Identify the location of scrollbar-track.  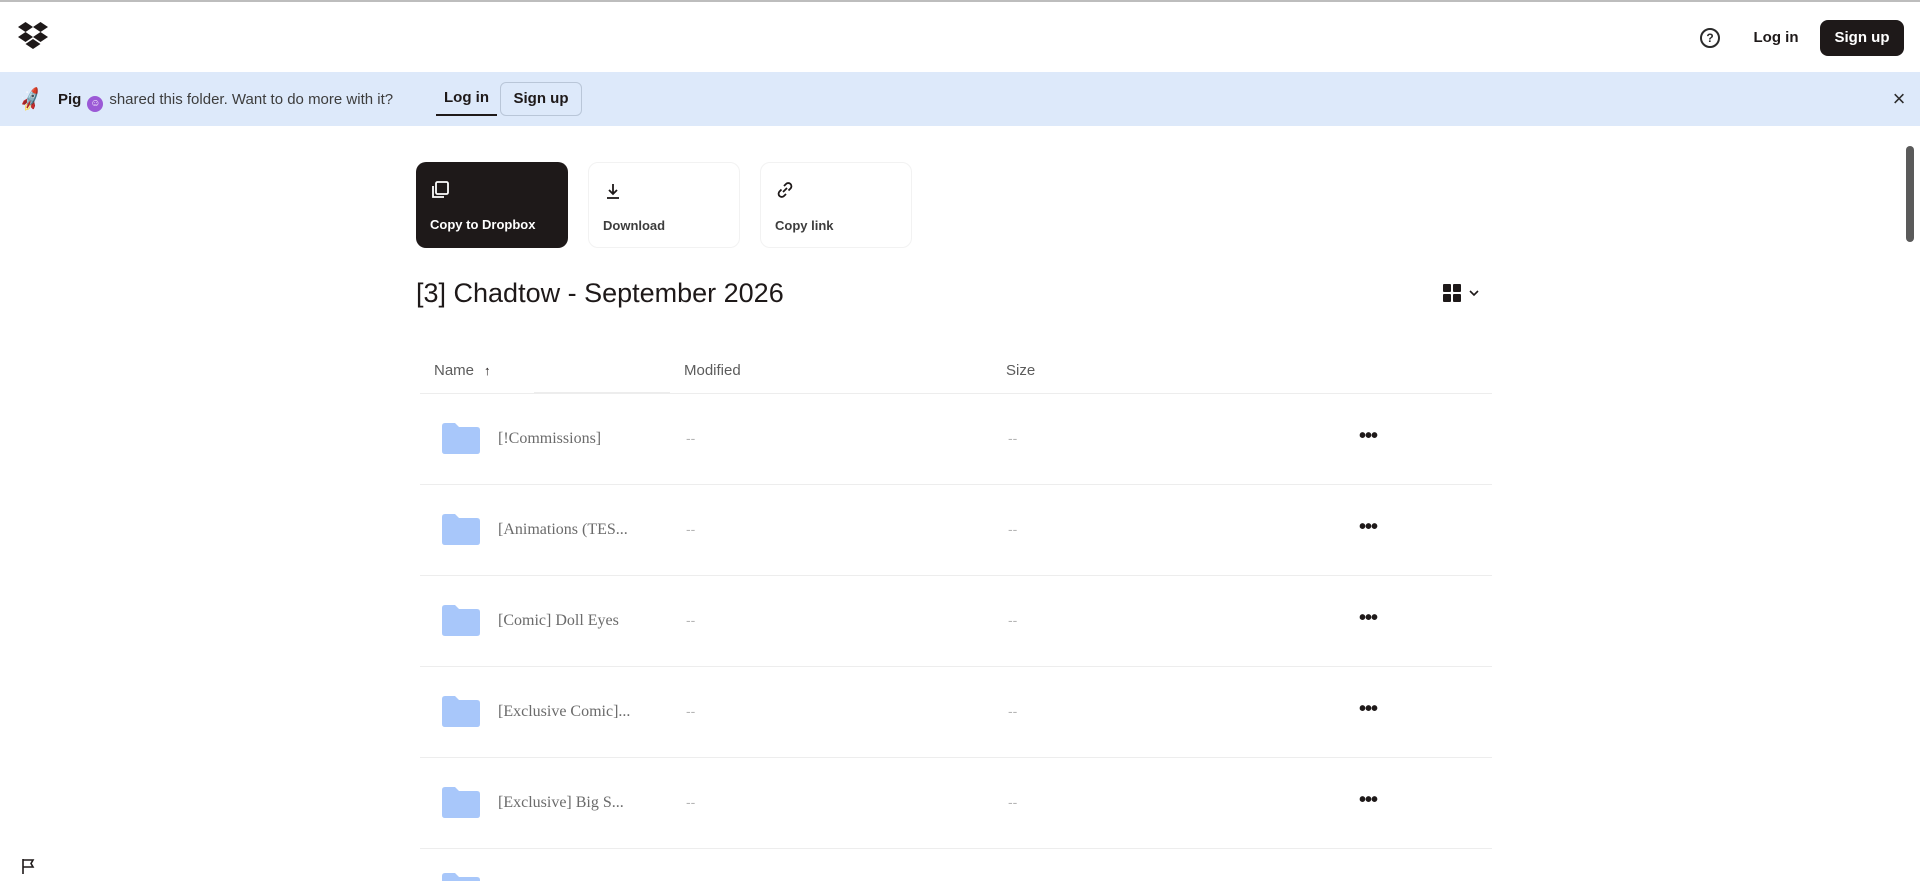
(1910, 505).